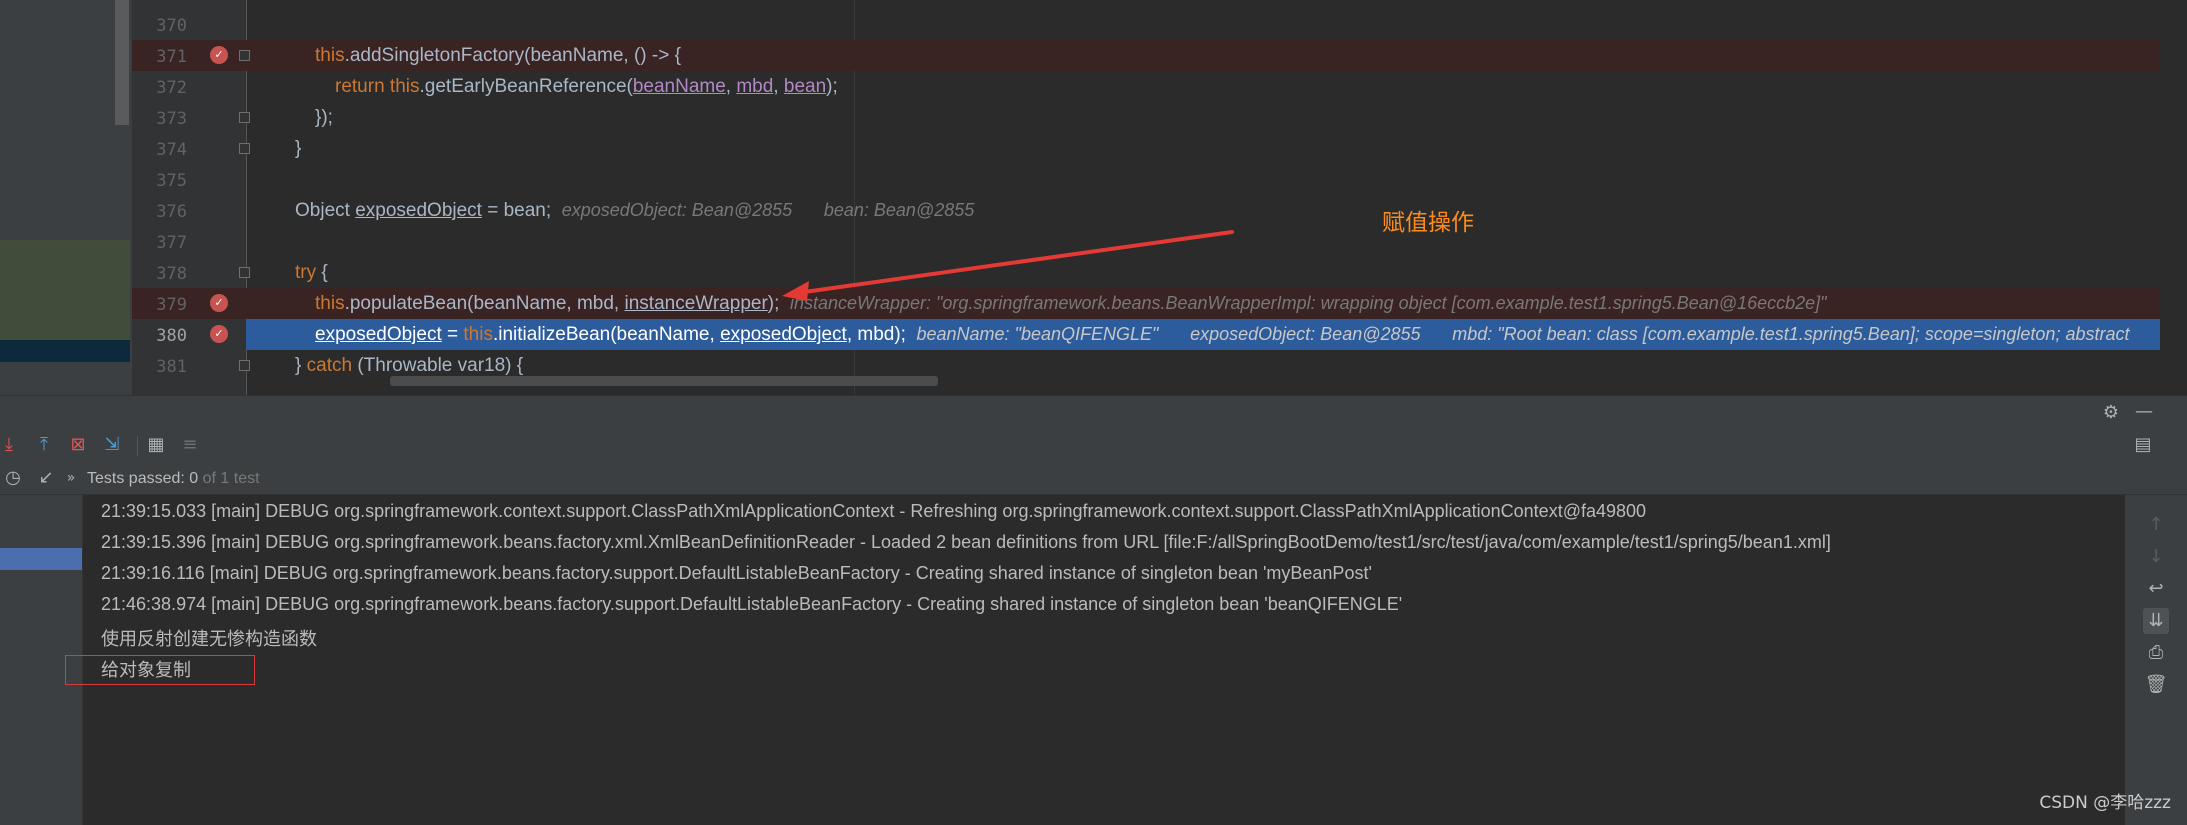  What do you see at coordinates (1428, 223) in the screenshot?
I see `annotation-label: 赋值操作` at bounding box center [1428, 223].